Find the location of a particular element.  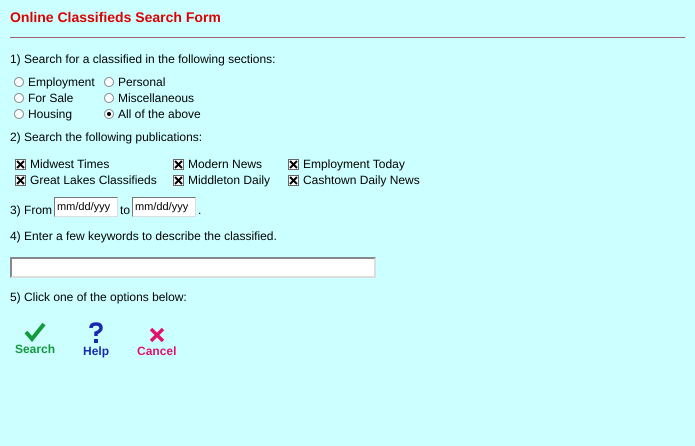

help-button: Help is located at coordinates (96, 340).